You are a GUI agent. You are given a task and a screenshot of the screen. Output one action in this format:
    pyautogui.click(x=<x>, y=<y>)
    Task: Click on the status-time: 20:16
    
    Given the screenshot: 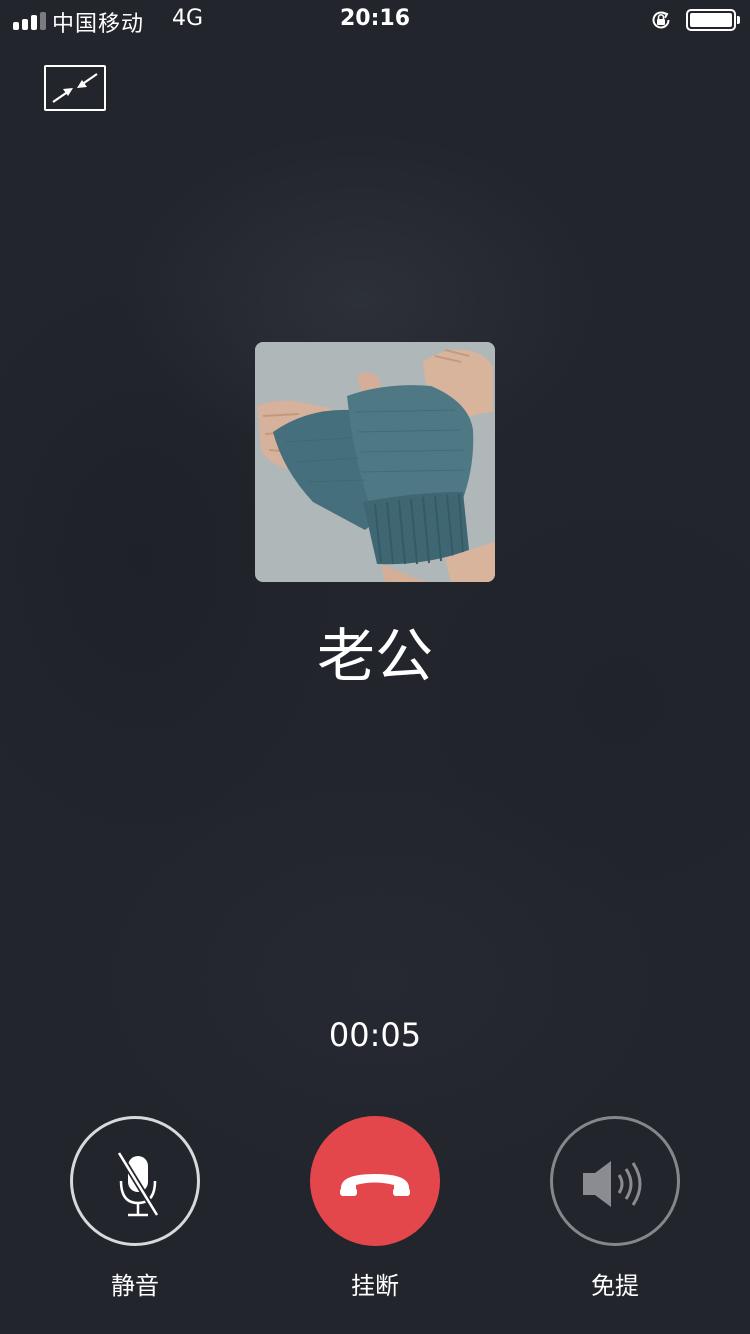 What is the action you would take?
    pyautogui.click(x=375, y=18)
    